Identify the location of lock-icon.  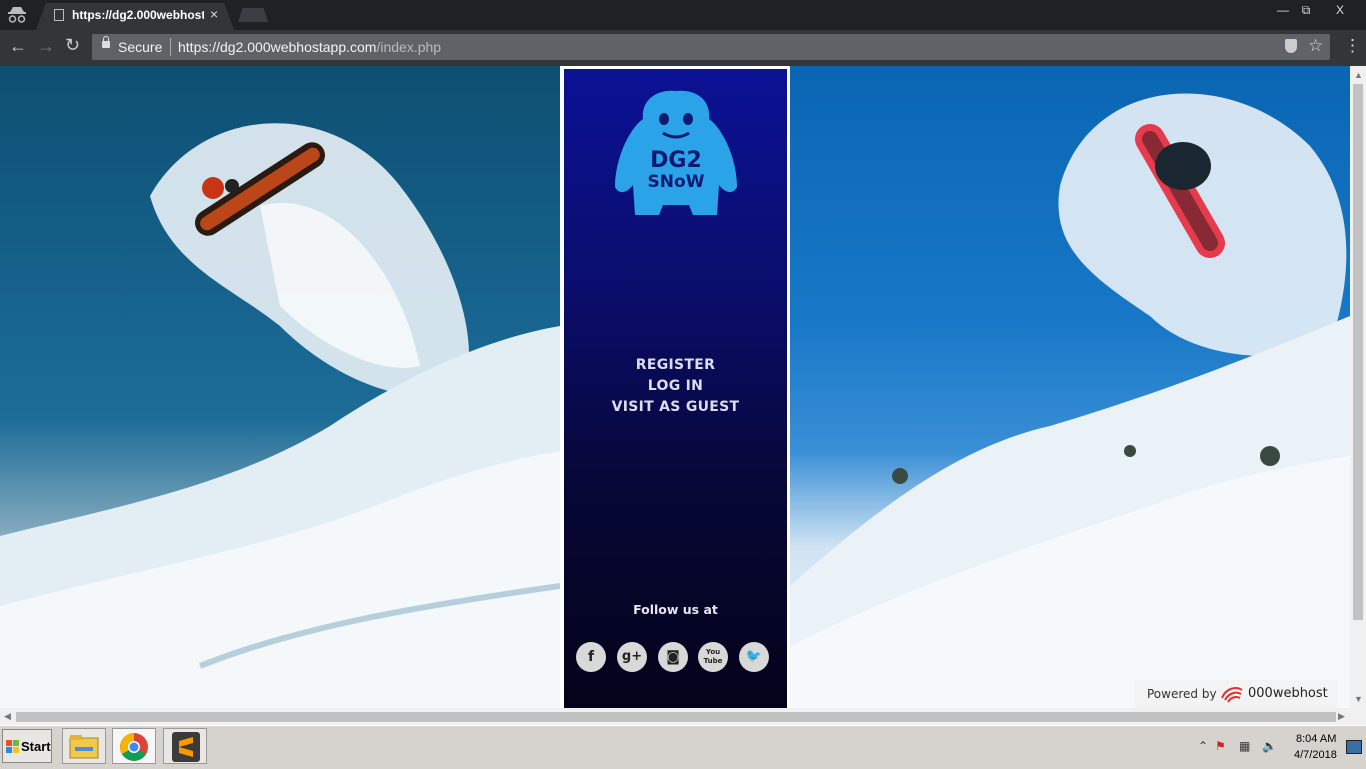
(106, 42).